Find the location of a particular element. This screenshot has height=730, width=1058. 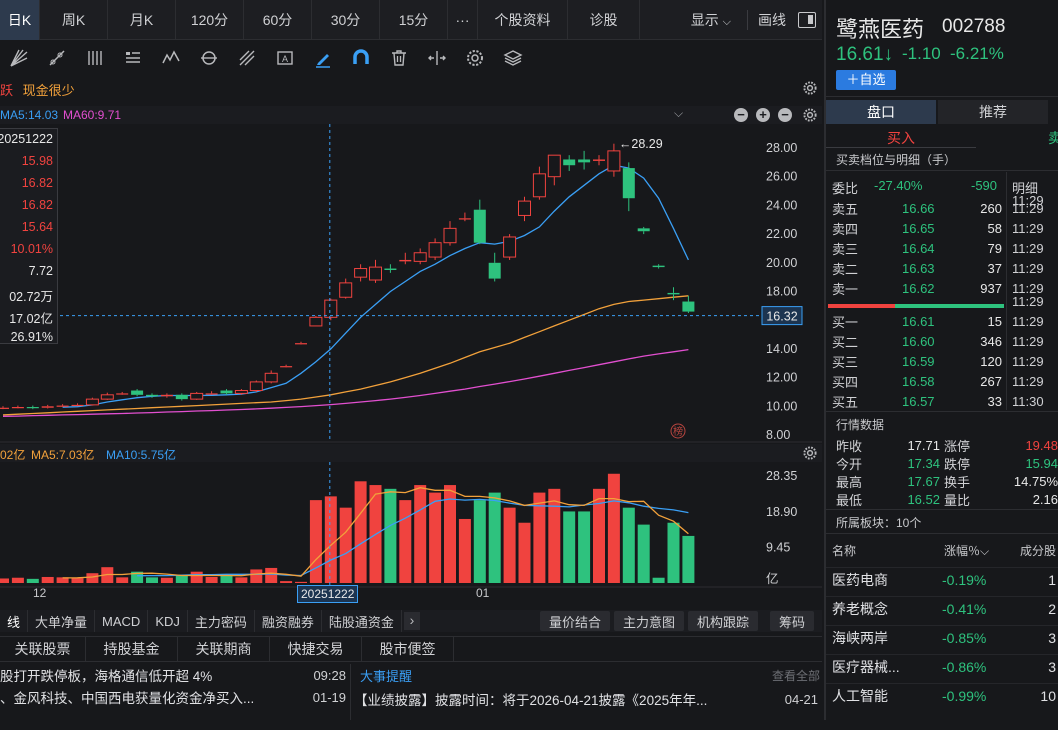

lower-tab: 快捷交易 is located at coordinates (316, 649).